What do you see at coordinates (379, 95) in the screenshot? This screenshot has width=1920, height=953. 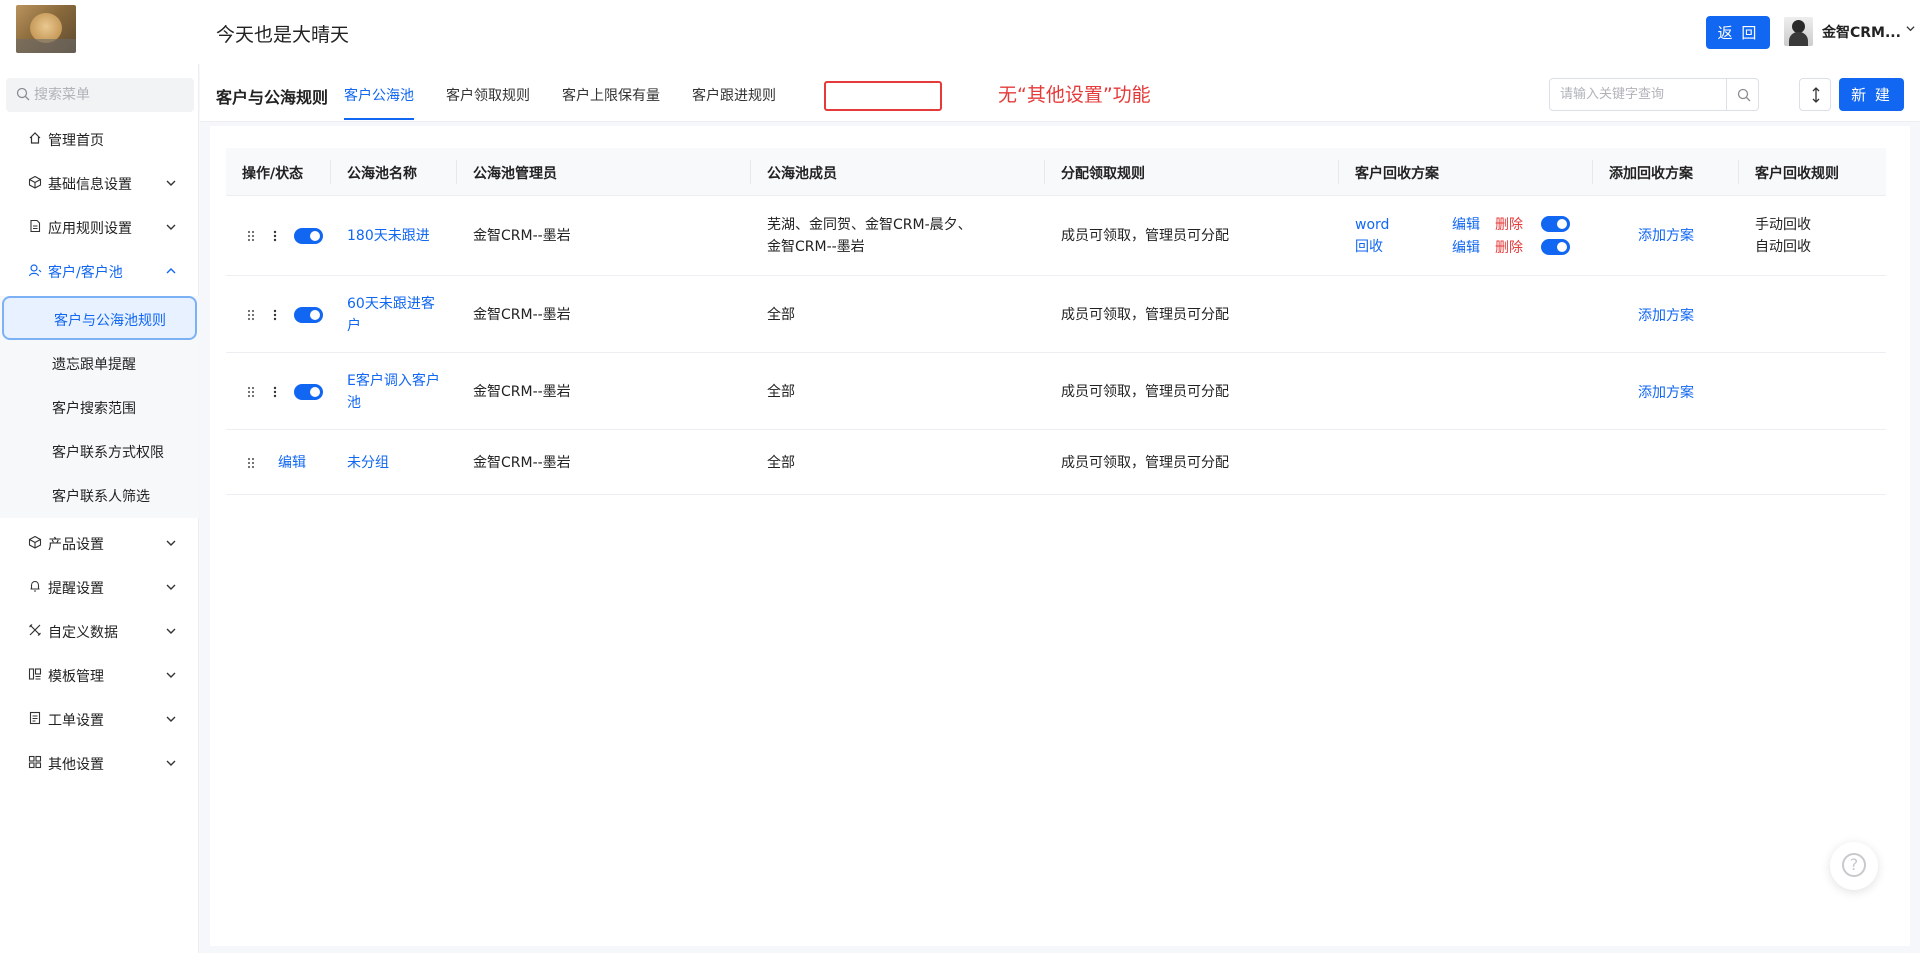 I see `tab-public-pool: 客户公海池` at bounding box center [379, 95].